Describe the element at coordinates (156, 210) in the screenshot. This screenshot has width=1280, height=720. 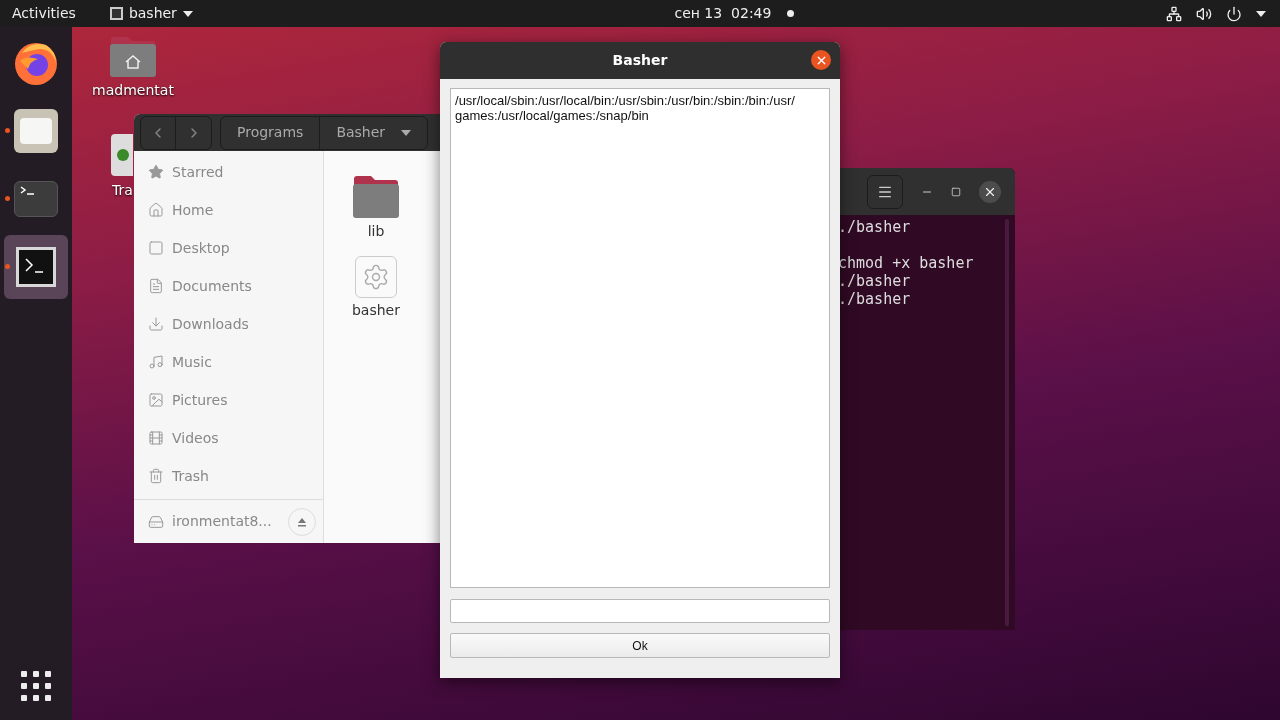
I see `home-icon` at that location.